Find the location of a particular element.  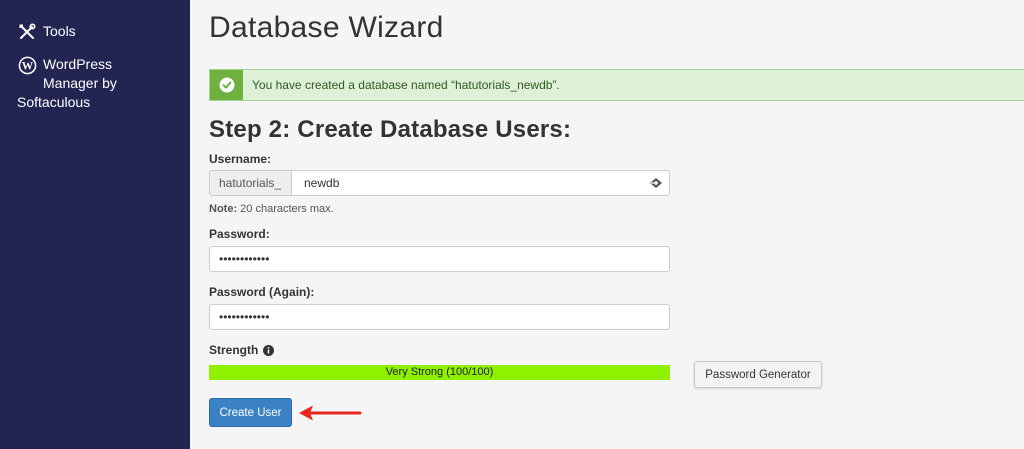

strength-label-row: Strength is located at coordinates (242, 350).